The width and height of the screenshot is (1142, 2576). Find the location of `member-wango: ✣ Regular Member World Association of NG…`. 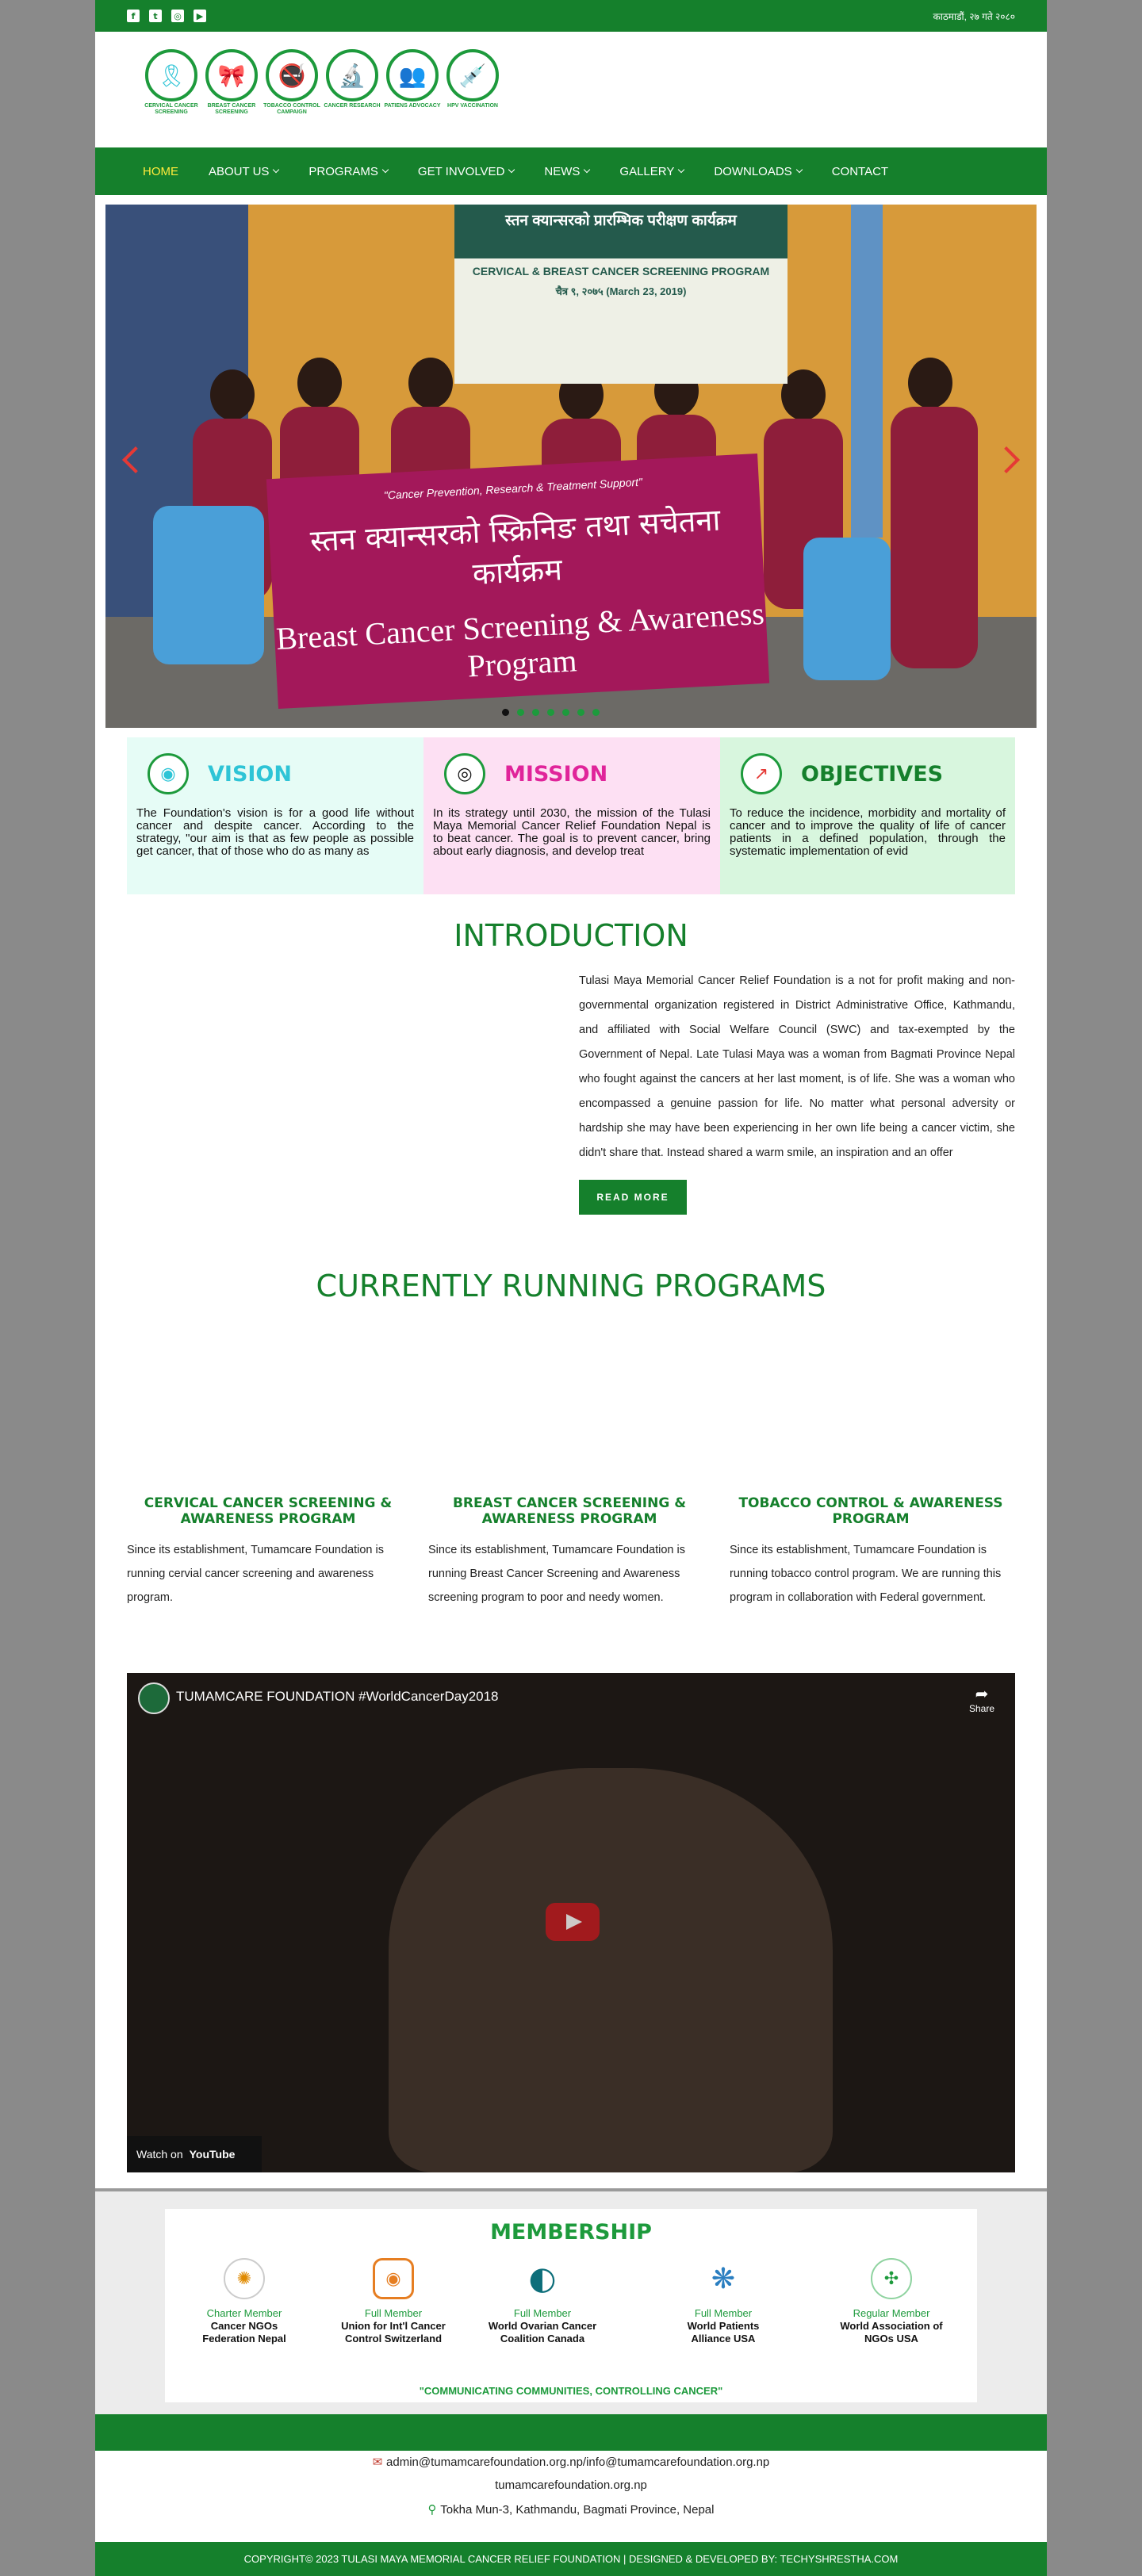

member-wango: ✣ Regular Member World Association of NG… is located at coordinates (891, 2299).